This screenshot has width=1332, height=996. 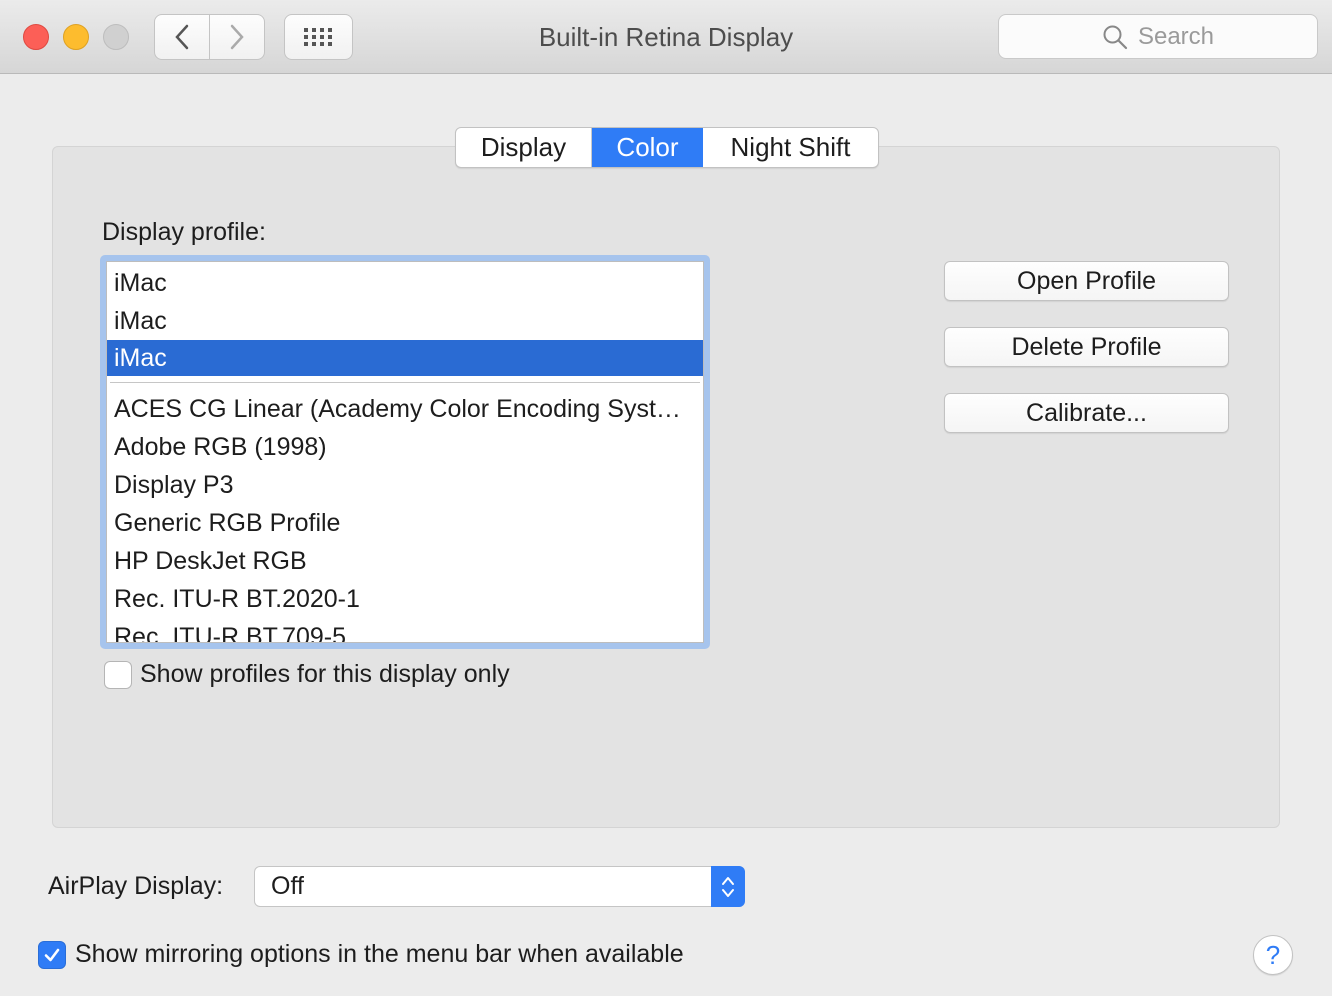 What do you see at coordinates (790, 147) in the screenshot?
I see `tab-night-shift: Night Shift` at bounding box center [790, 147].